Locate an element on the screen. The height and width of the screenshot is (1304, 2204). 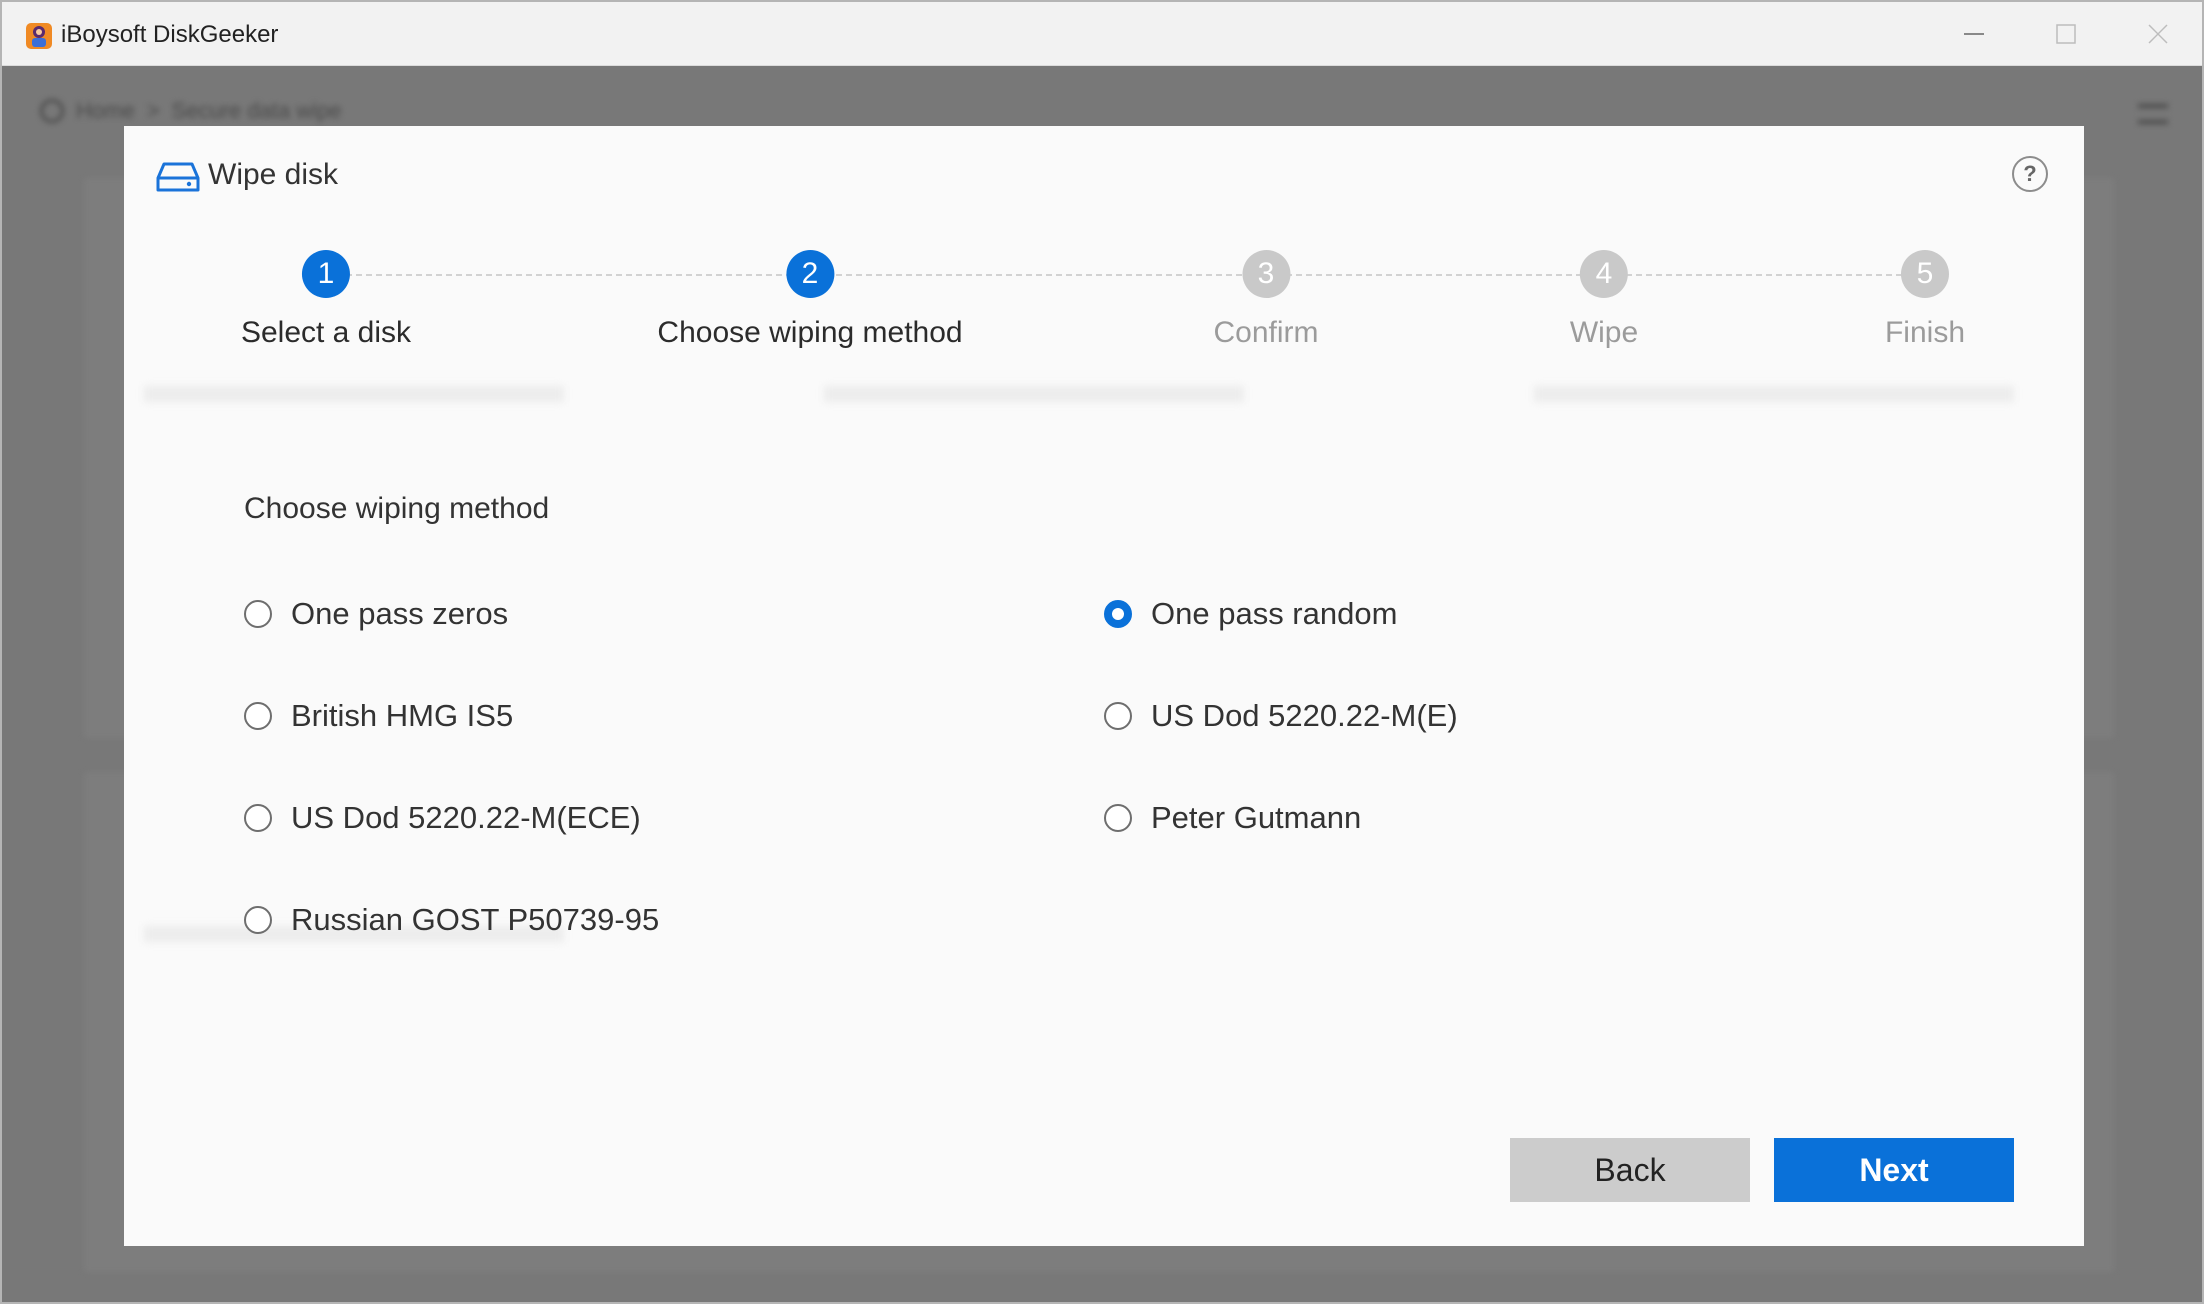
step-label: Choose wiping method is located at coordinates (810, 332).